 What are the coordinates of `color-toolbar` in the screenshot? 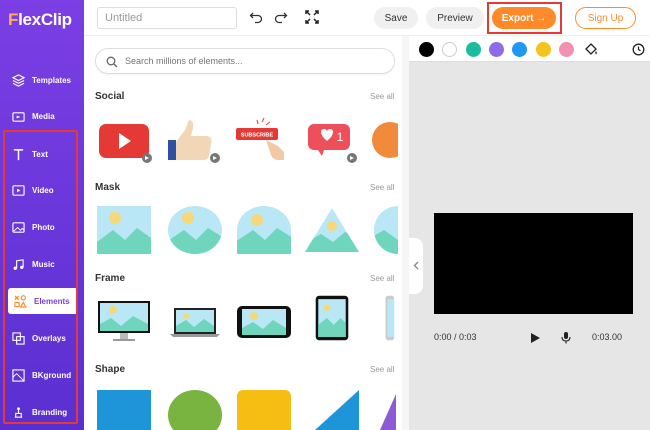 It's located at (529, 49).